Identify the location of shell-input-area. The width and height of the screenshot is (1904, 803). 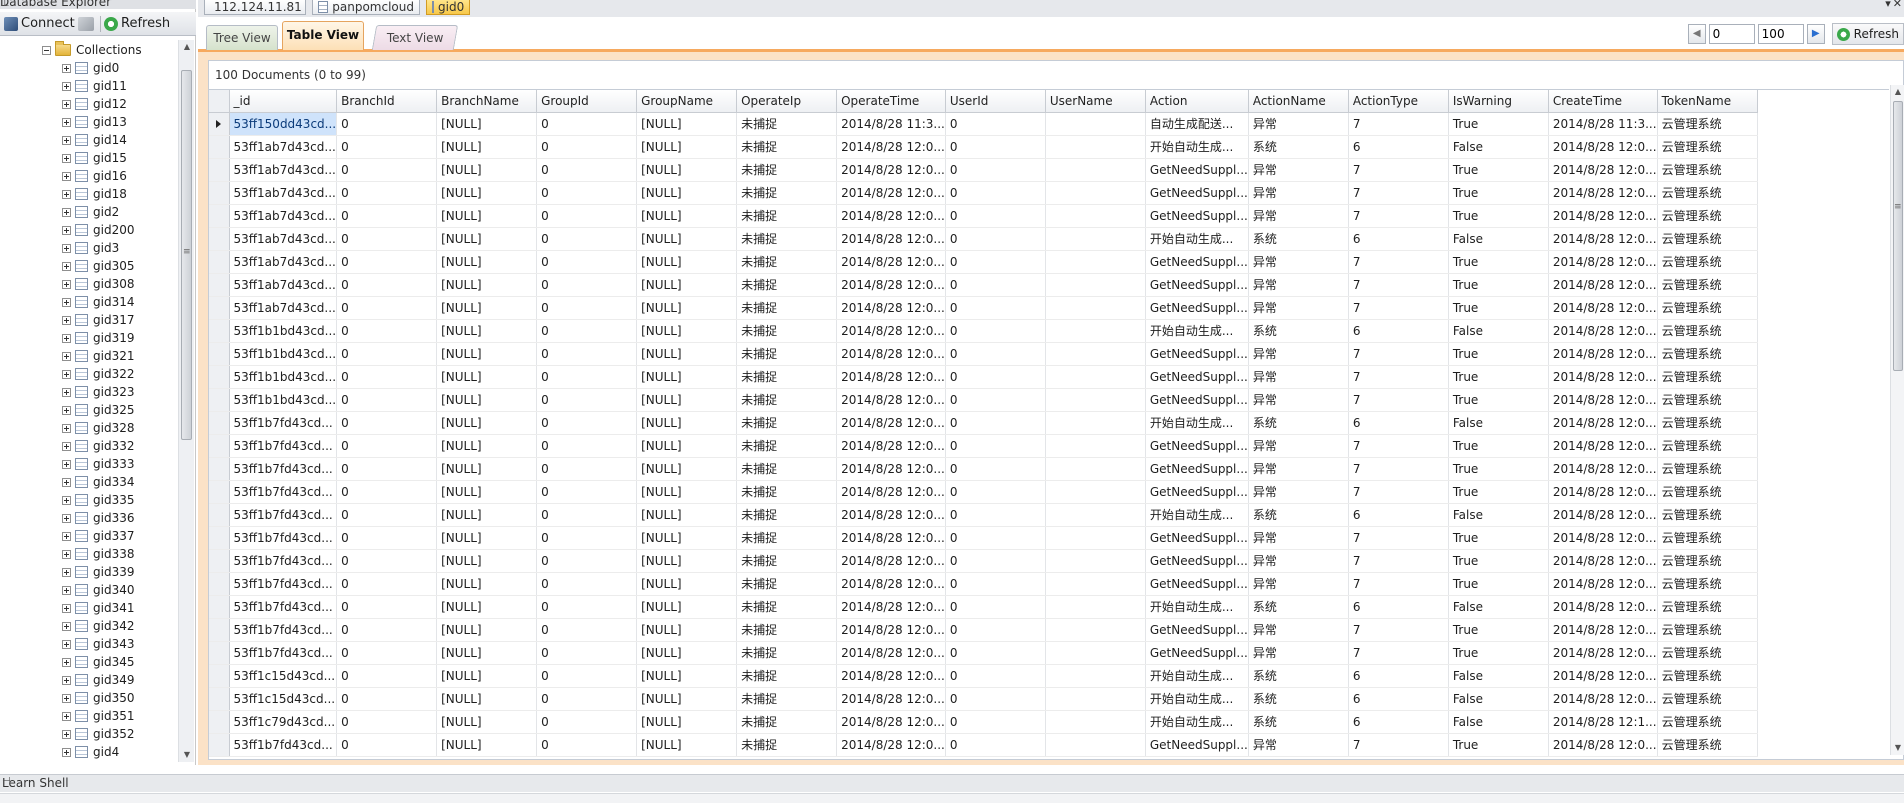
(952, 798).